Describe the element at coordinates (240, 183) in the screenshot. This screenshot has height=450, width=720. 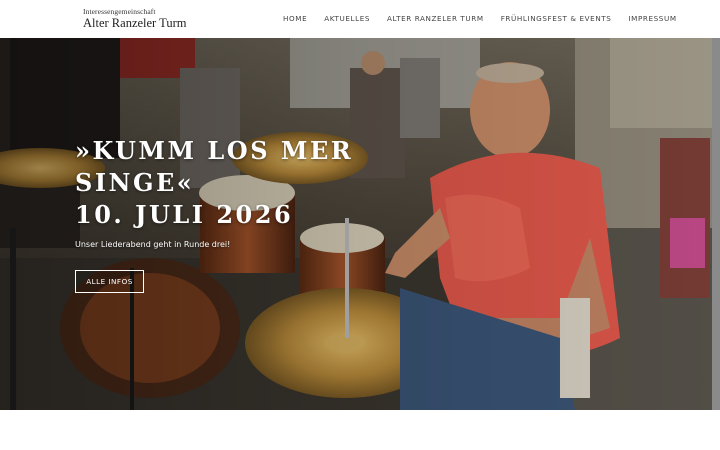
I see `hero-title: »KUMM LOS MER SINGE« 10. JULI 2026` at that location.